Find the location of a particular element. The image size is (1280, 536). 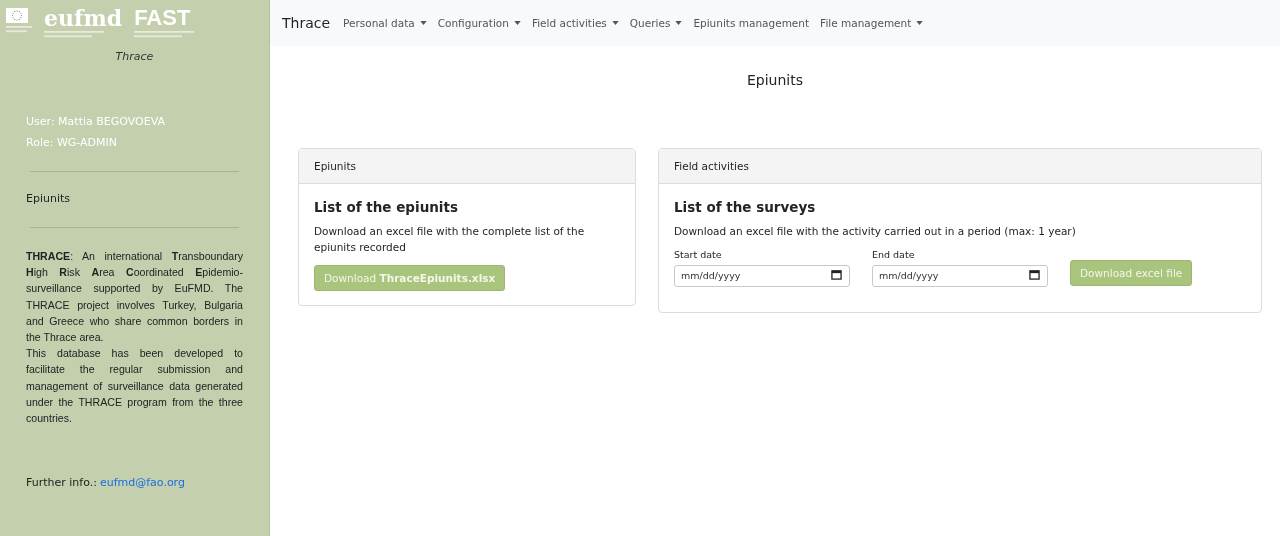

field-label: End date is located at coordinates (894, 254).